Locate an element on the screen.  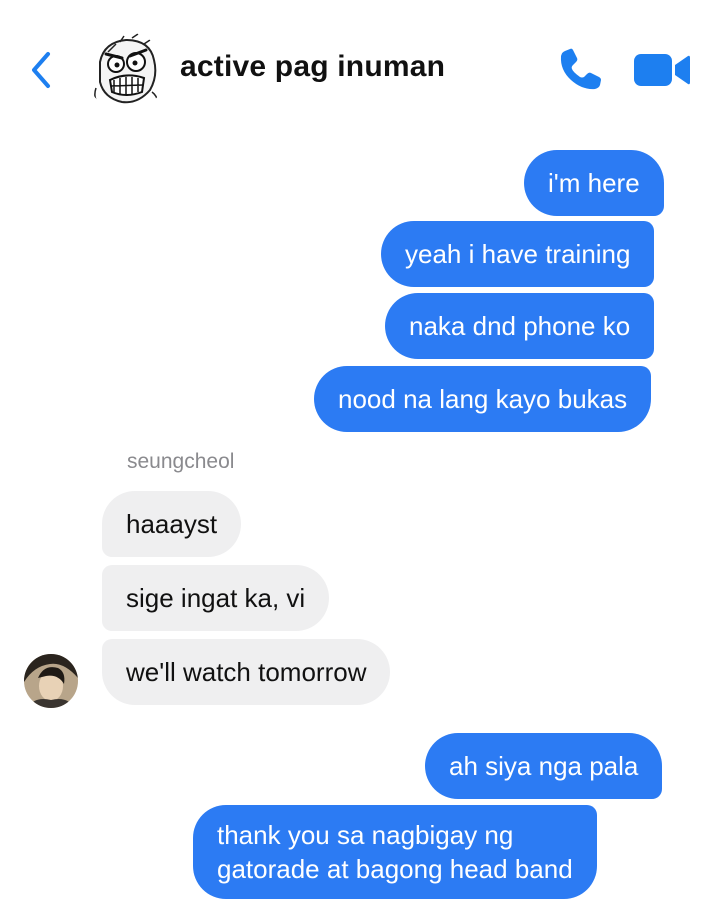
message-text: ah siya nga pala is located at coordinates (544, 766).